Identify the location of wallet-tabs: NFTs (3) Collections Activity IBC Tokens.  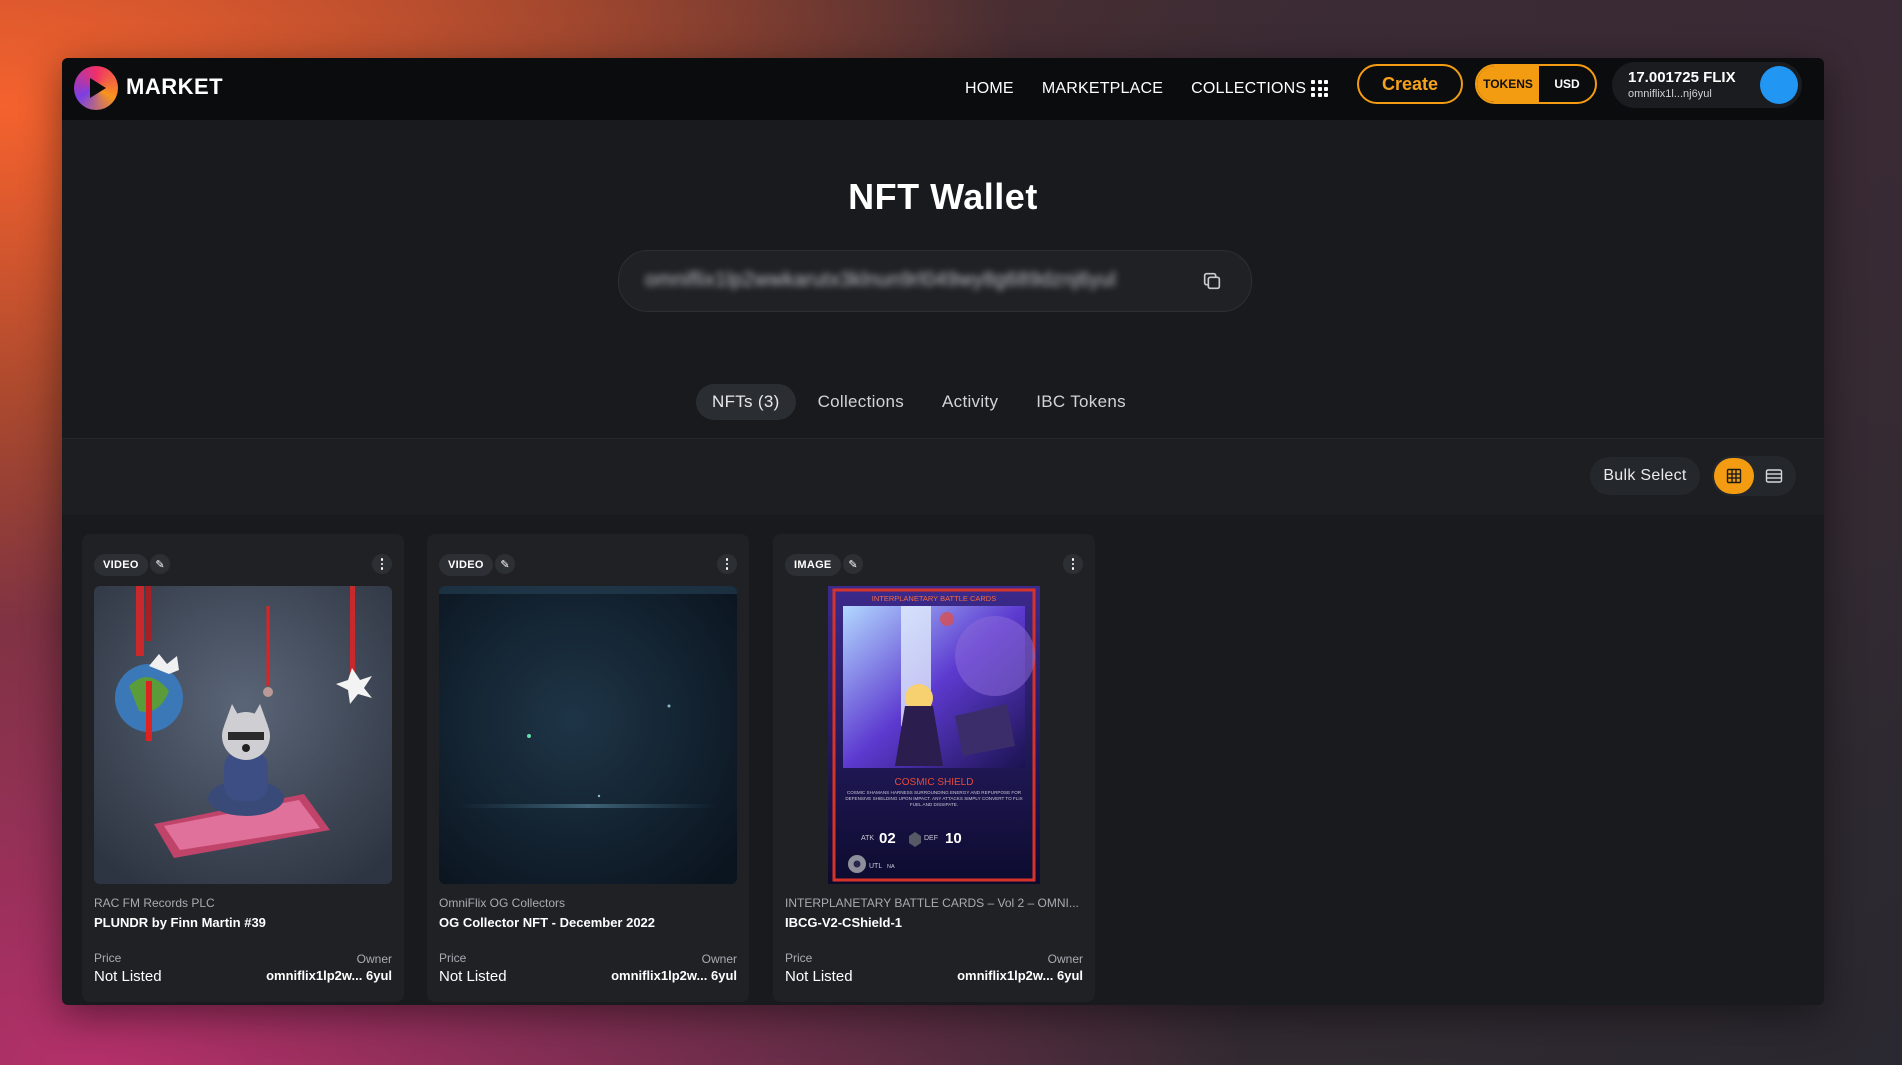
(919, 402).